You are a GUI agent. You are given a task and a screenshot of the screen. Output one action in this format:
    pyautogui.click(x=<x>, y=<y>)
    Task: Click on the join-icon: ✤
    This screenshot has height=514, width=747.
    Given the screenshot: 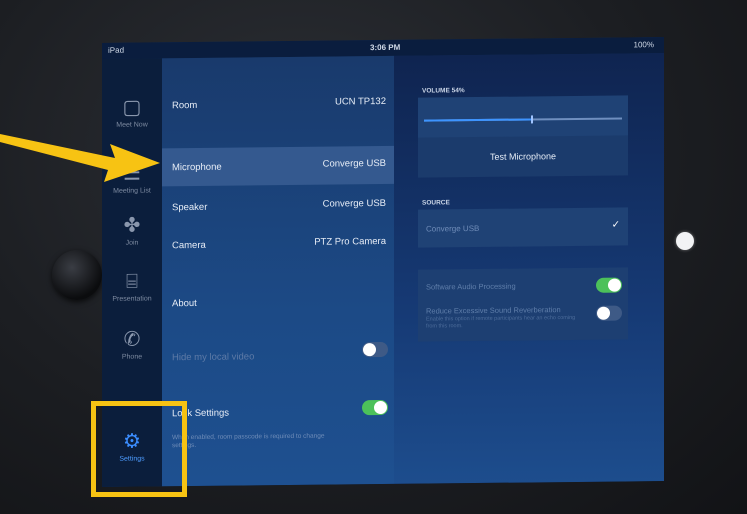 What is the action you would take?
    pyautogui.click(x=132, y=225)
    